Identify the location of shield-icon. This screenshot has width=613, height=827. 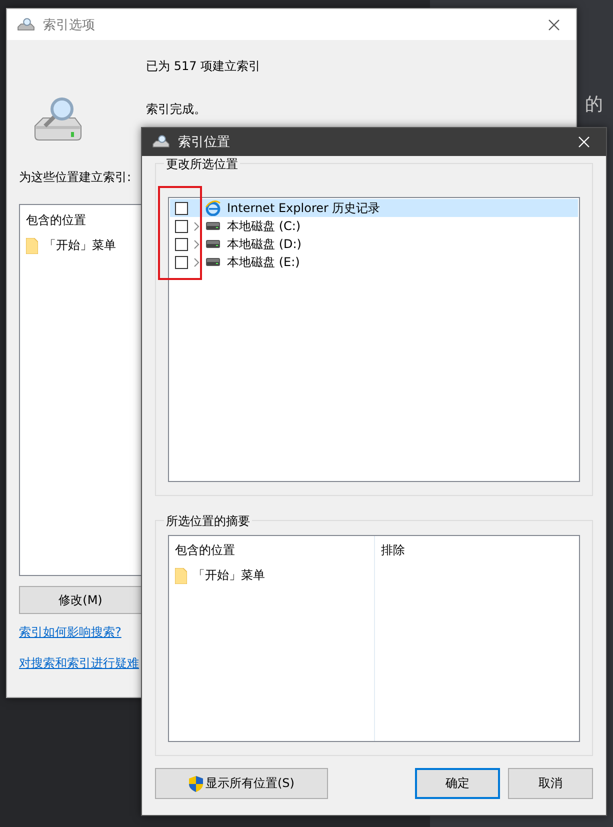
(195, 784).